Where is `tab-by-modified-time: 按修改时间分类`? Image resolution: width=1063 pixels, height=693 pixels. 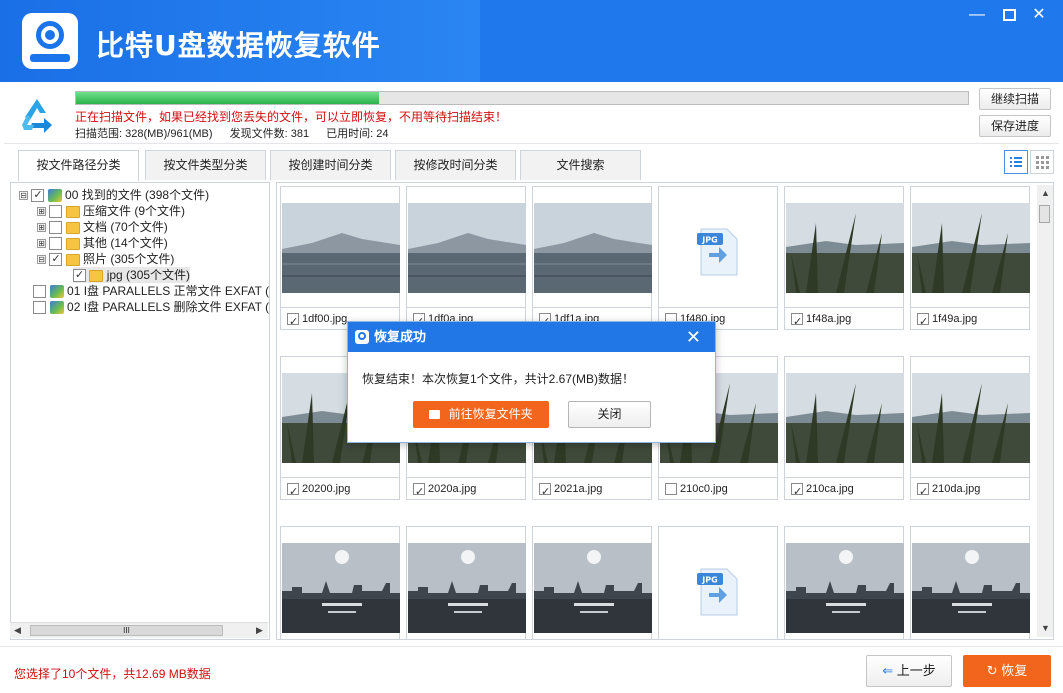 tab-by-modified-time: 按修改时间分类 is located at coordinates (455, 165).